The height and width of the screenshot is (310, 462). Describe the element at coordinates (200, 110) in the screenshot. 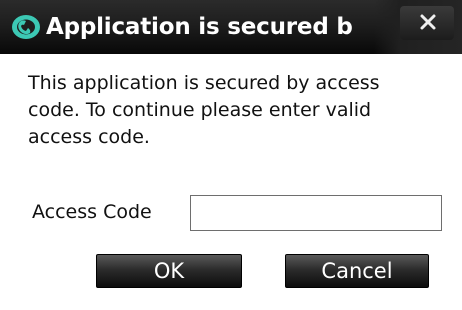

I see `message-line: code. To continue please enter valid` at that location.